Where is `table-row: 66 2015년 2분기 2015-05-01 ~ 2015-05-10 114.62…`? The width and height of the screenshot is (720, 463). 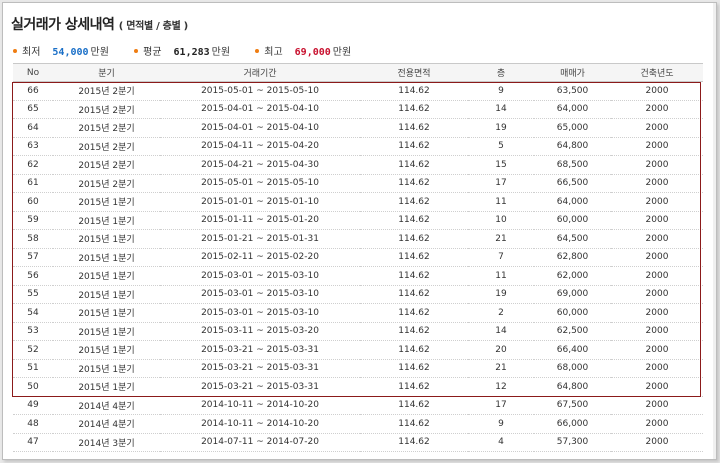
table-row: 66 2015년 2분기 2015-05-01 ~ 2015-05-10 114.62… is located at coordinates (358, 91).